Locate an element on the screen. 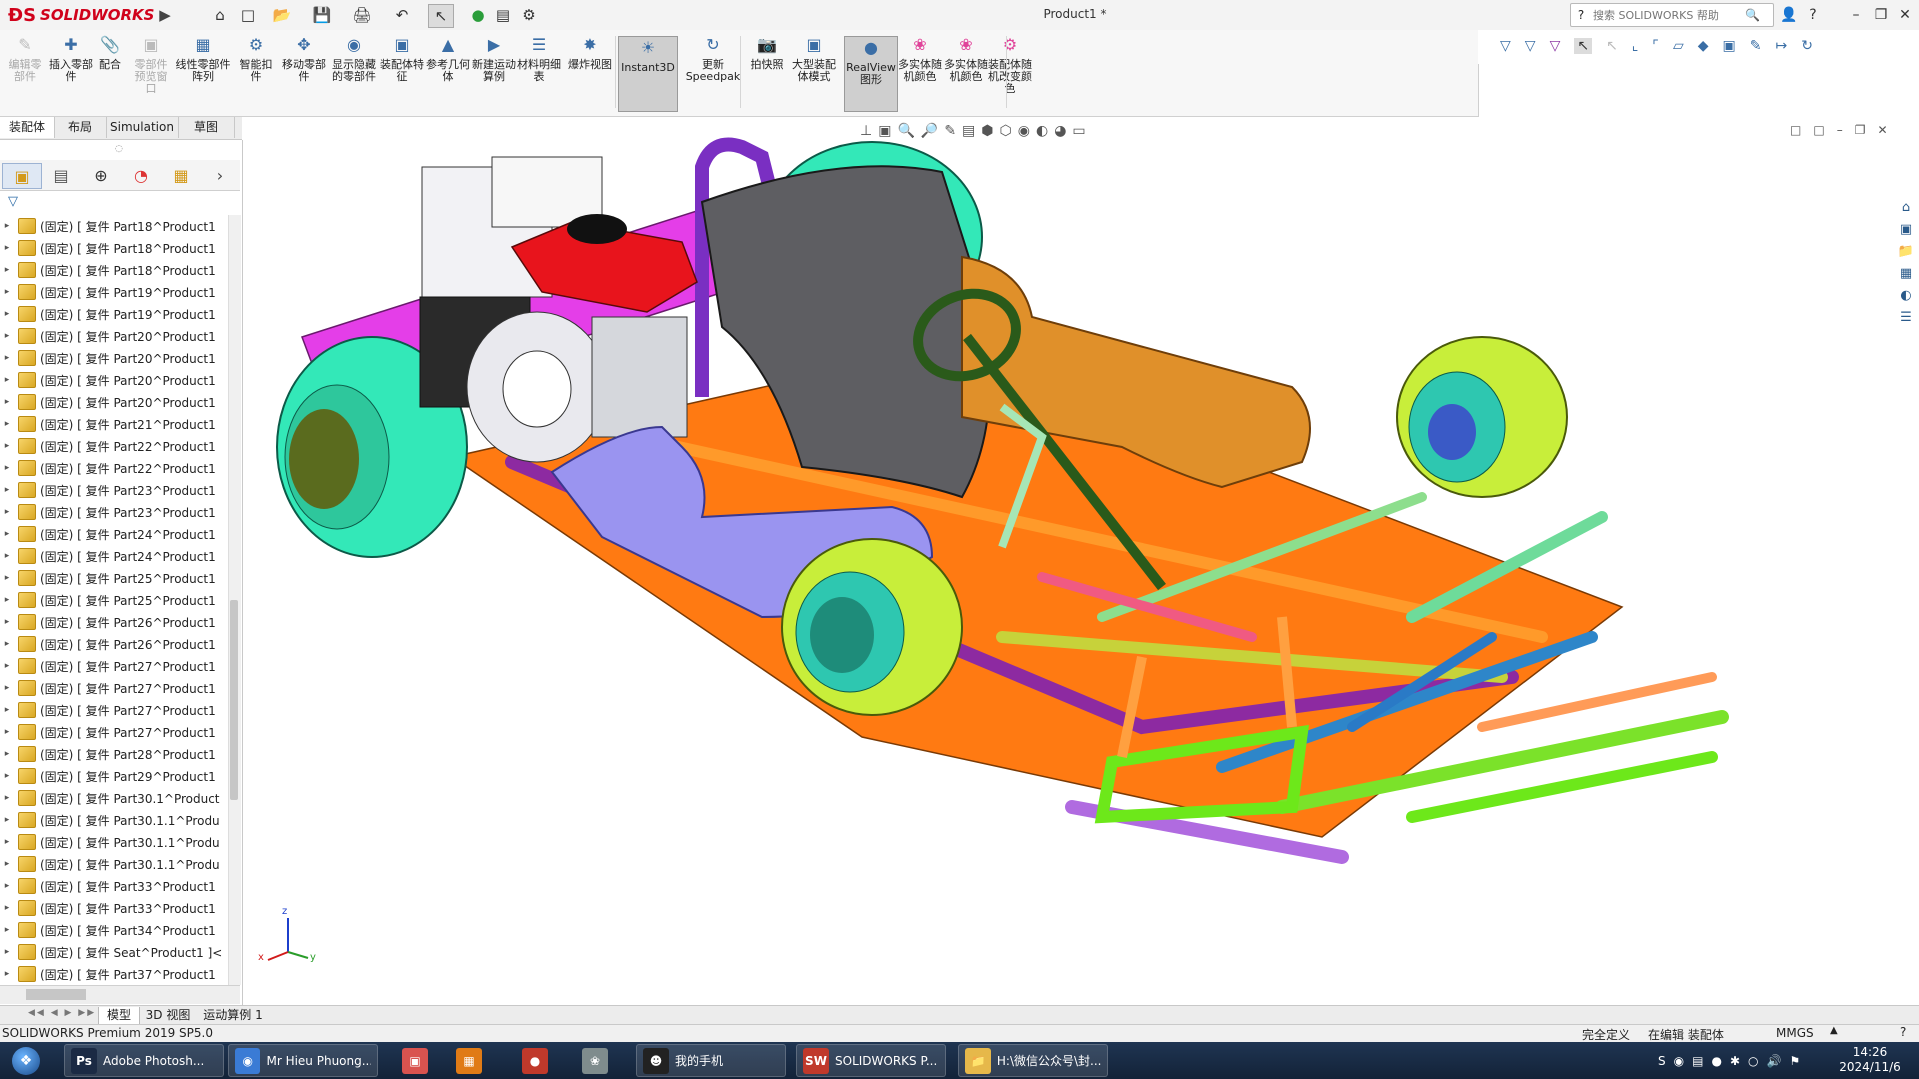  rotate-icon: ↻ is located at coordinates (1807, 46).